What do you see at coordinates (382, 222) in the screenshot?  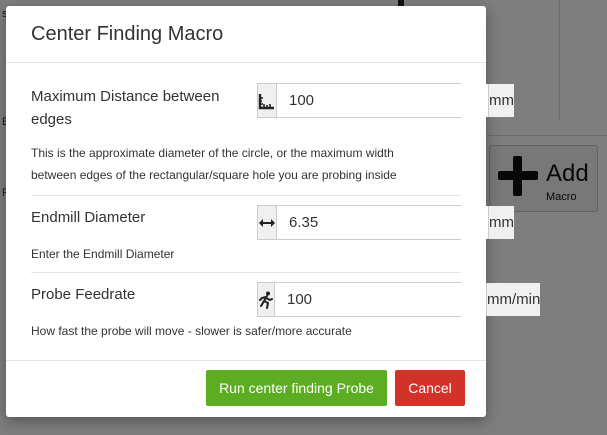 I see `endmill-diameter-input` at bounding box center [382, 222].